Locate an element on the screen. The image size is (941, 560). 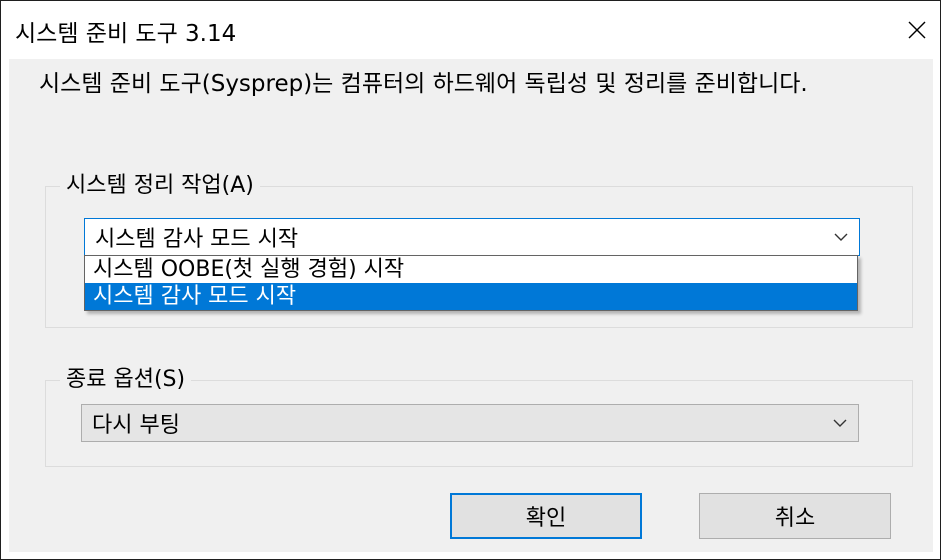
cleanup-action-selected: 시스템 감사 모드 시작 is located at coordinates (197, 239).